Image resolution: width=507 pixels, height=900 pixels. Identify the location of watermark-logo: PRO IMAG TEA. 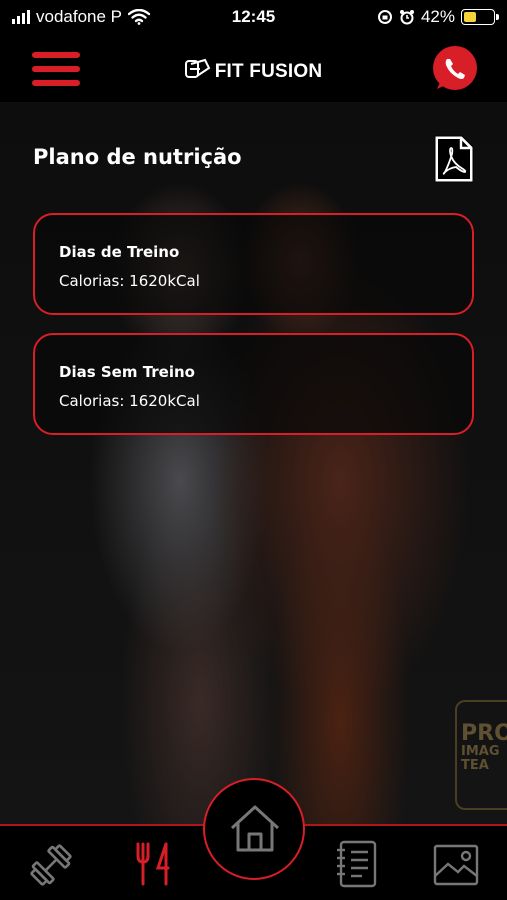
(481, 755).